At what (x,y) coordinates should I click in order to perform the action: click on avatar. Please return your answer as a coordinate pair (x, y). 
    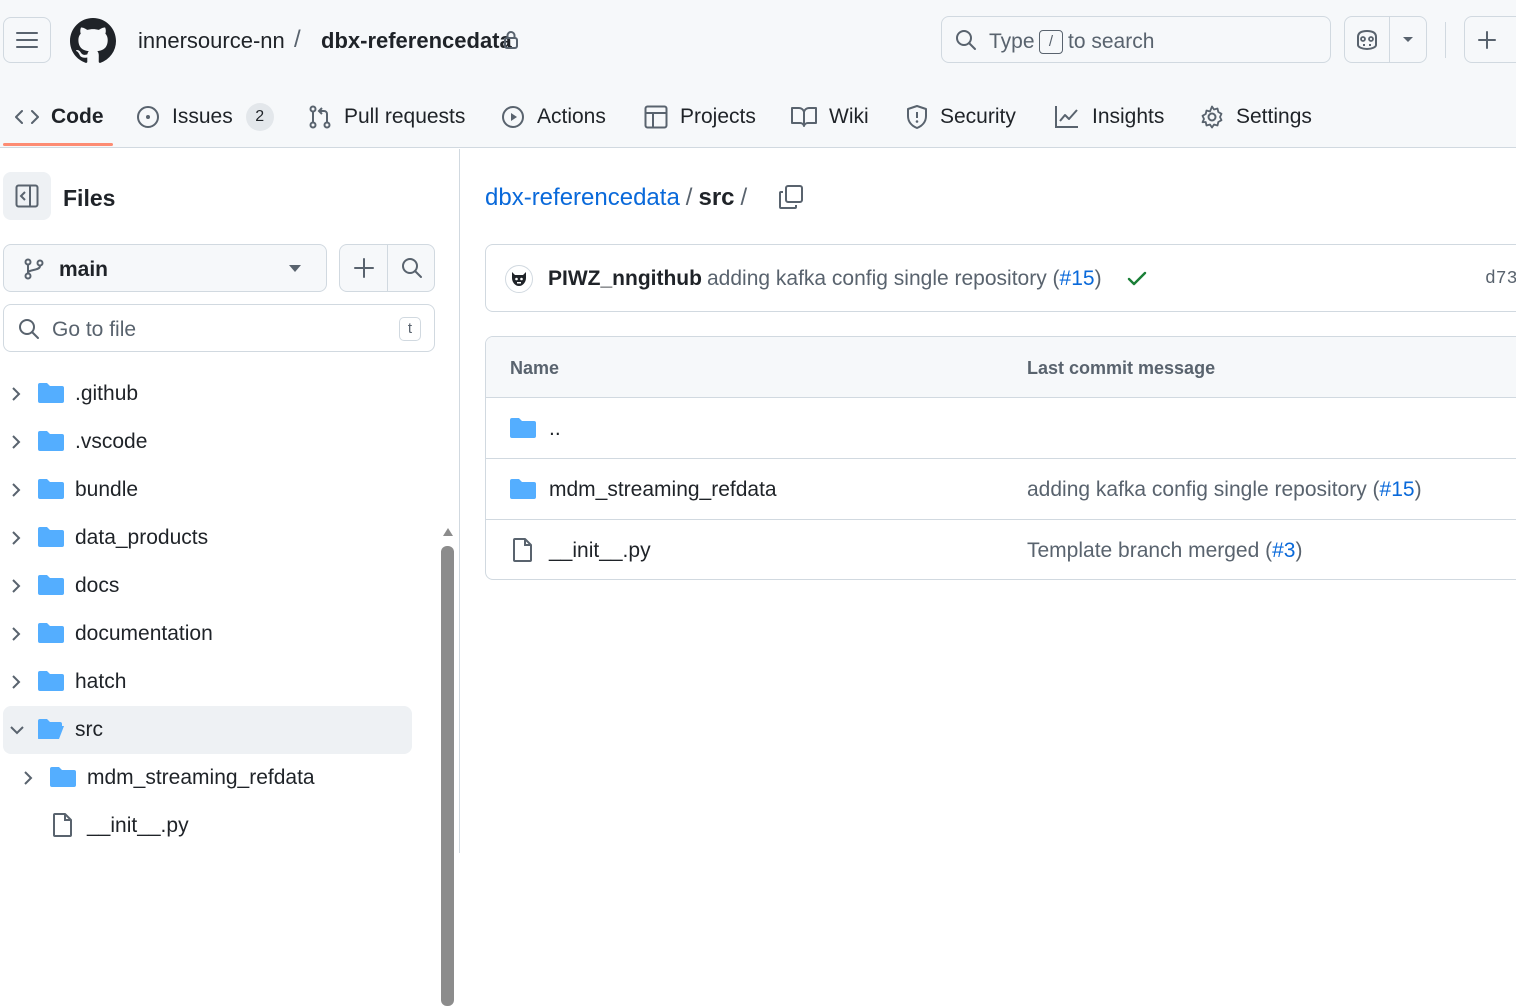
    Looking at the image, I should click on (519, 279).